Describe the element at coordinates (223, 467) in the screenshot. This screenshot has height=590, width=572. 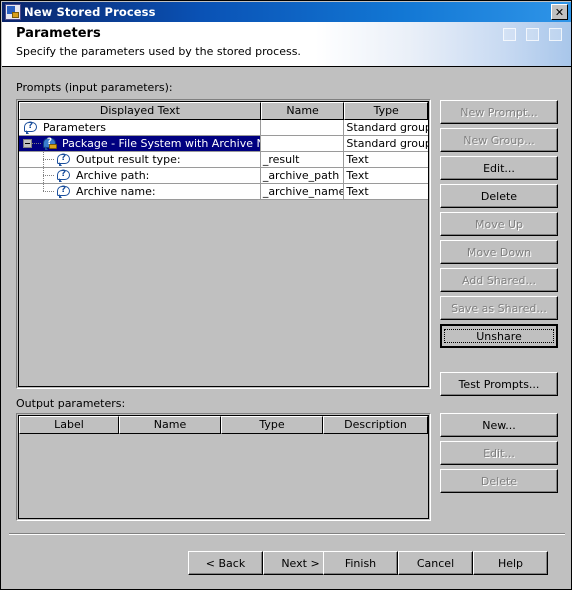
I see `output-table-panel: Label Name Type Description` at that location.